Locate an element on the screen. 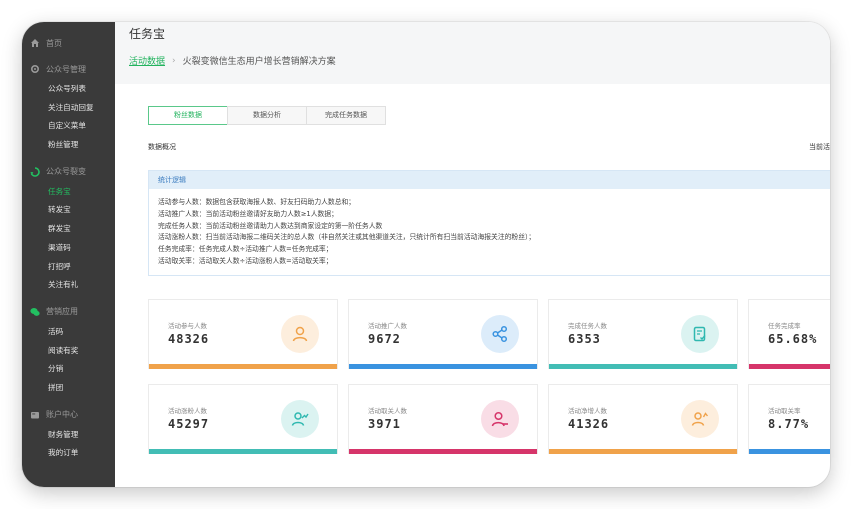  sidebar-item-finance: 财务管理 is located at coordinates (68, 435).